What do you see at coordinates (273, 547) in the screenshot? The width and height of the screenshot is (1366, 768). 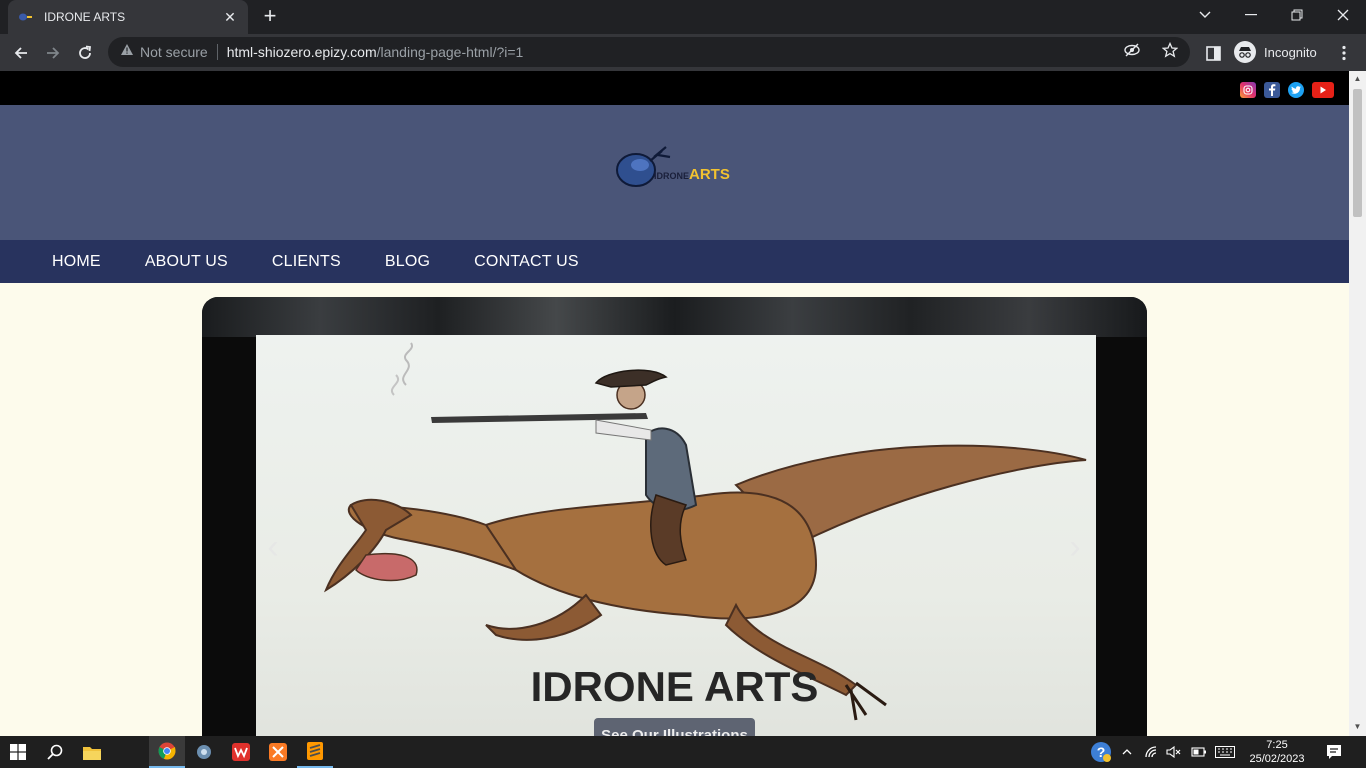 I see `carousel-prev-arrow-icon: ‹` at bounding box center [273, 547].